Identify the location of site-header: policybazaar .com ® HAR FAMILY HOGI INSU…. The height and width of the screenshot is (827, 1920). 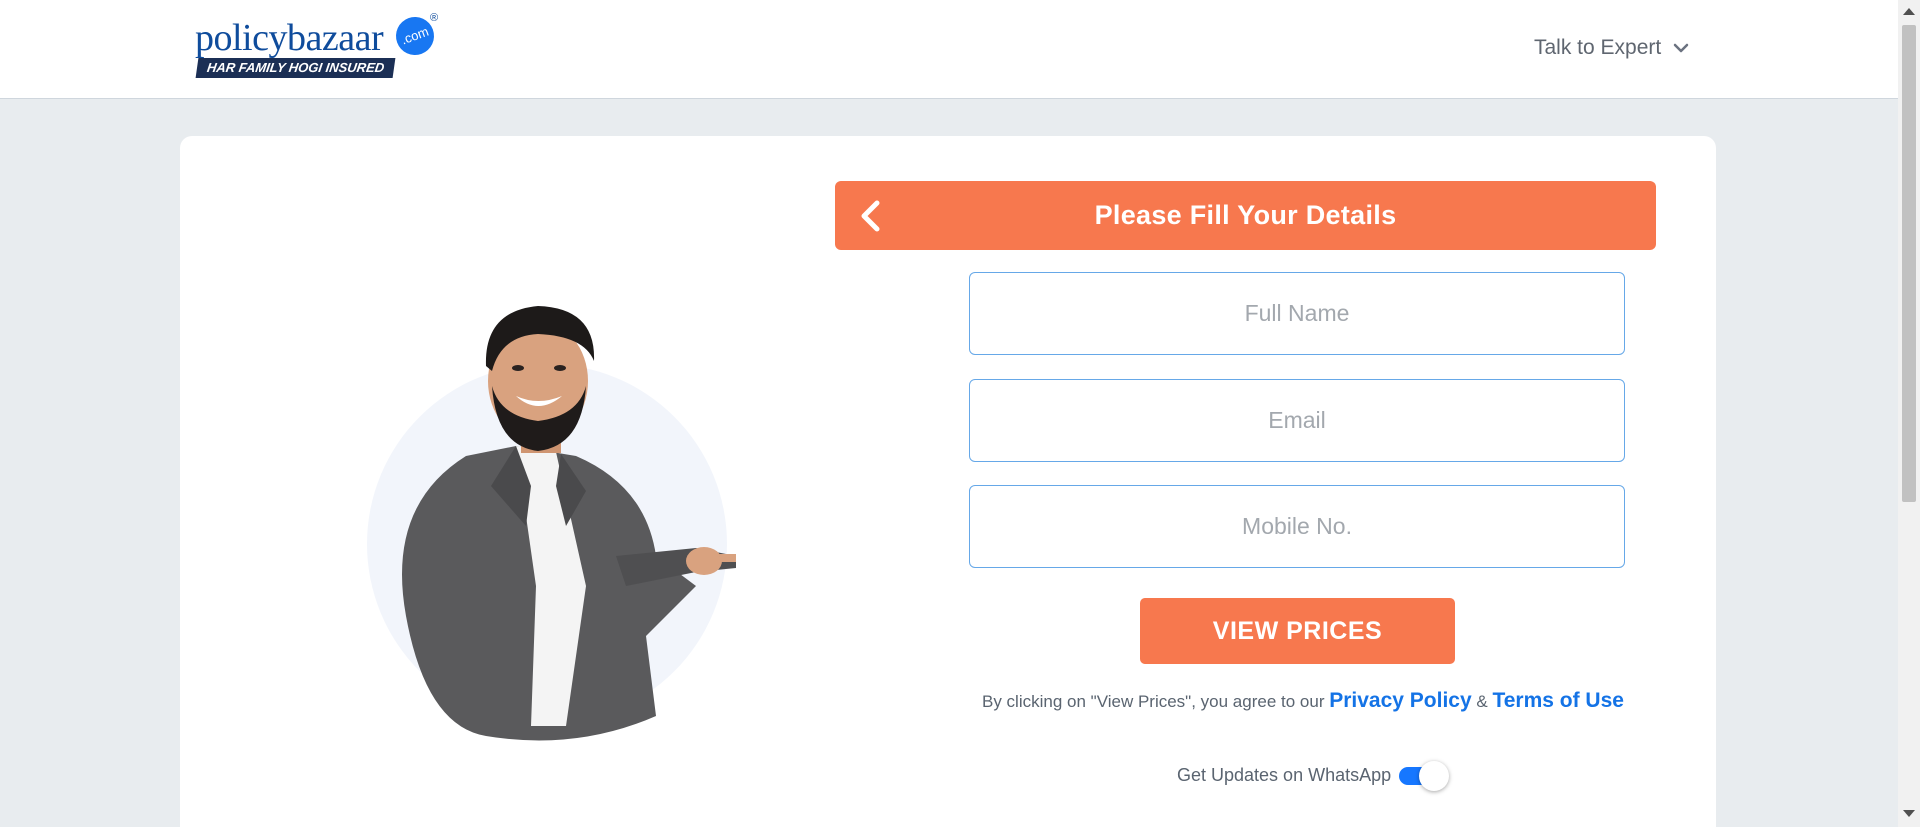
(949, 49).